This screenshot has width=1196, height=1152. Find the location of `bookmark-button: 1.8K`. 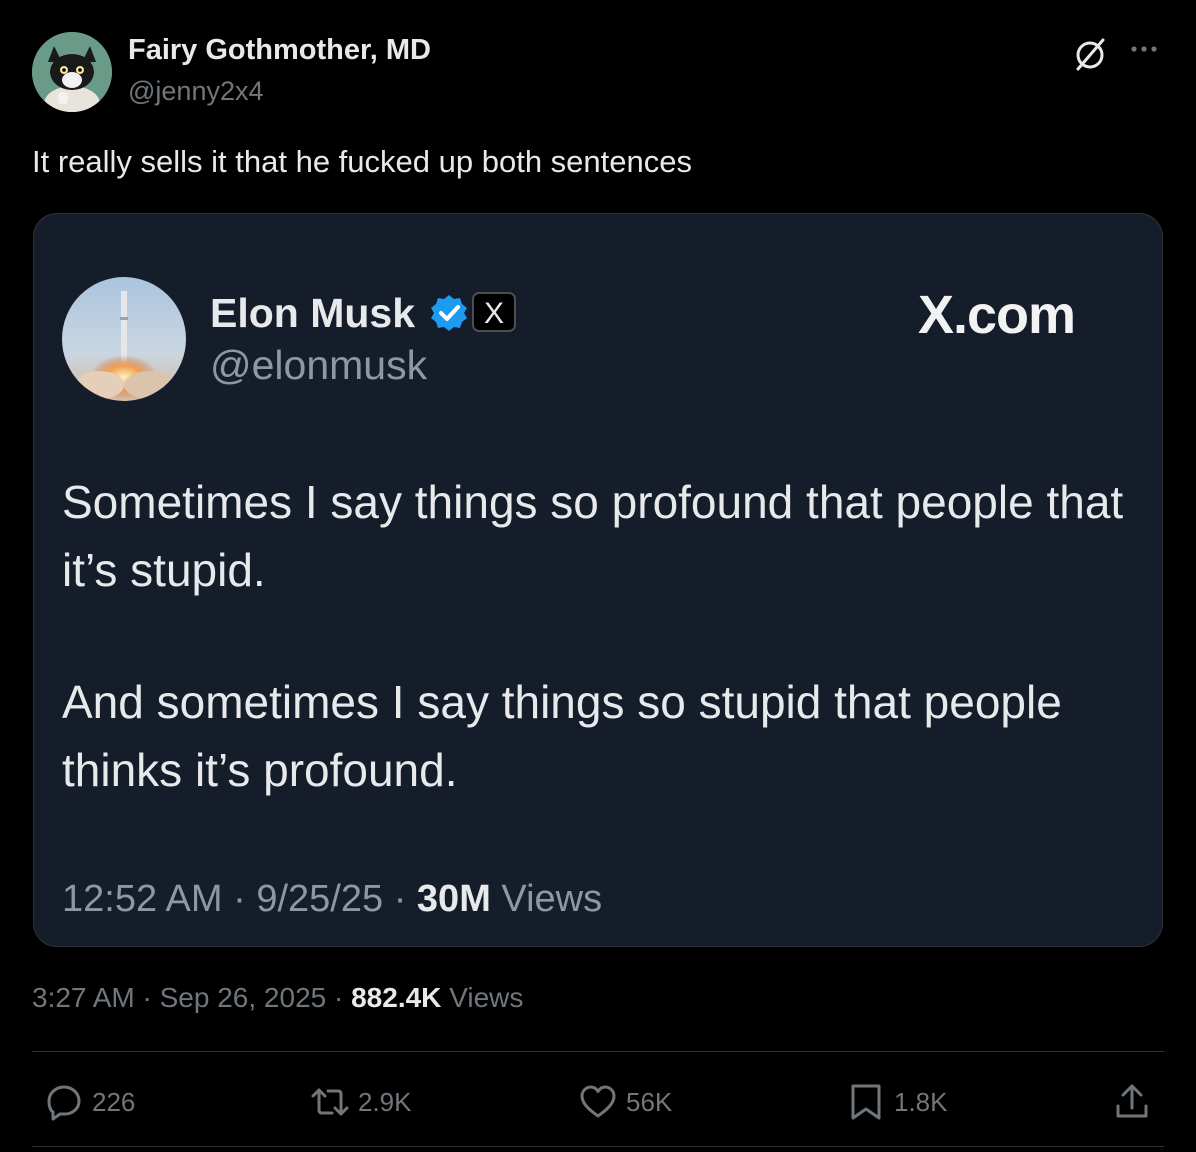

bookmark-button: 1.8K is located at coordinates (897, 1102).